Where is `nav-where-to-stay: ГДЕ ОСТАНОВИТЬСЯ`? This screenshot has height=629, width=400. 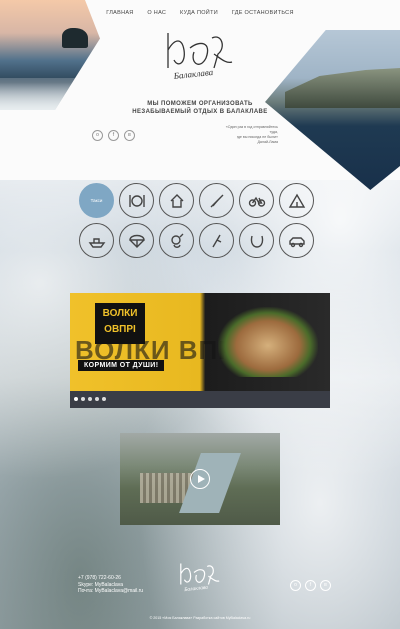
nav-where-to-stay: ГДЕ ОСТАНОВИТЬСЯ is located at coordinates (263, 13).